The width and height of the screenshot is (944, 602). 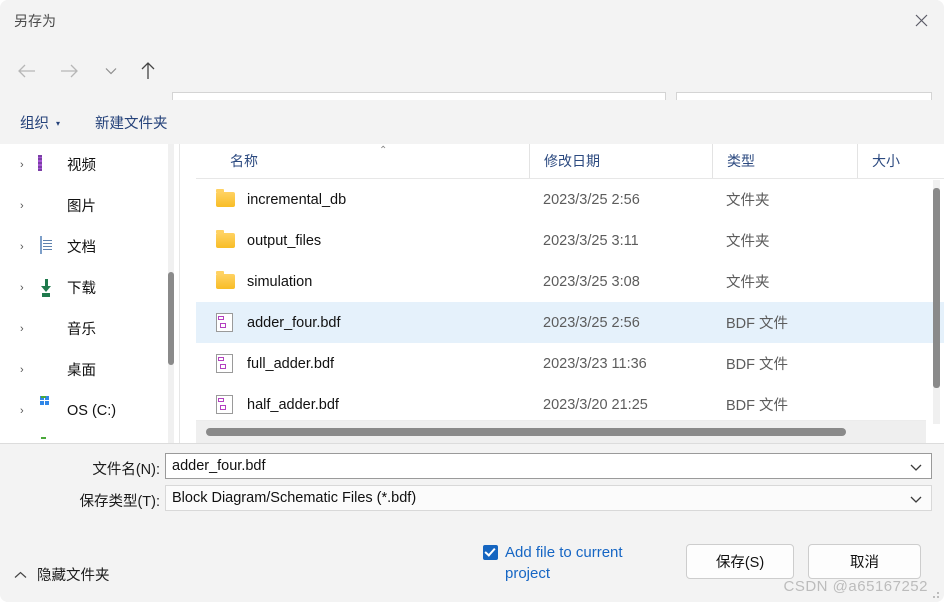 I want to click on chevron-up-icon, so click(x=20, y=575).